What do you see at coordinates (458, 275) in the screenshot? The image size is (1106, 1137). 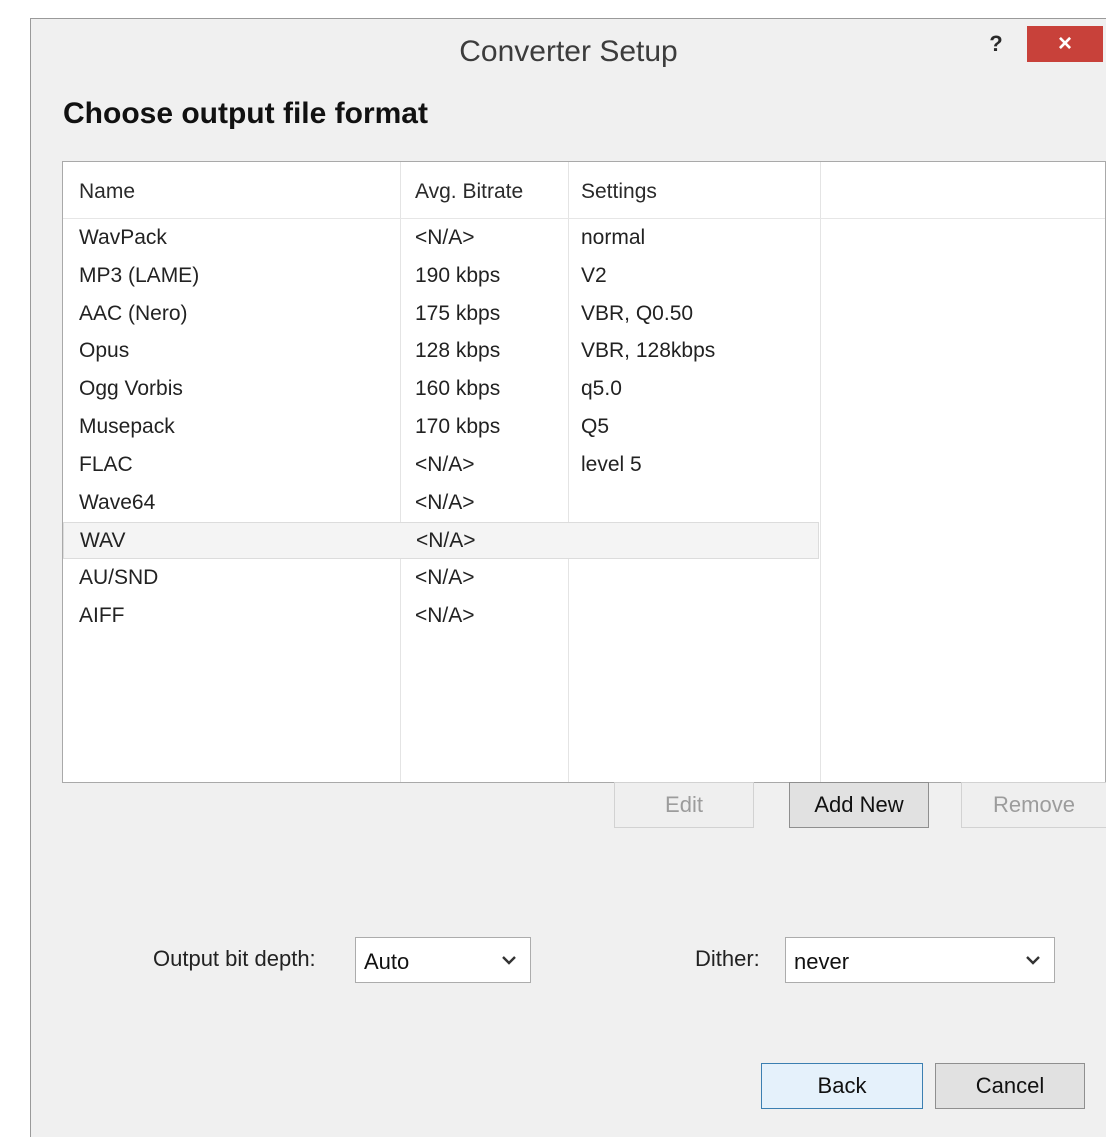 I see `cell-bitrate: 190 kbps` at bounding box center [458, 275].